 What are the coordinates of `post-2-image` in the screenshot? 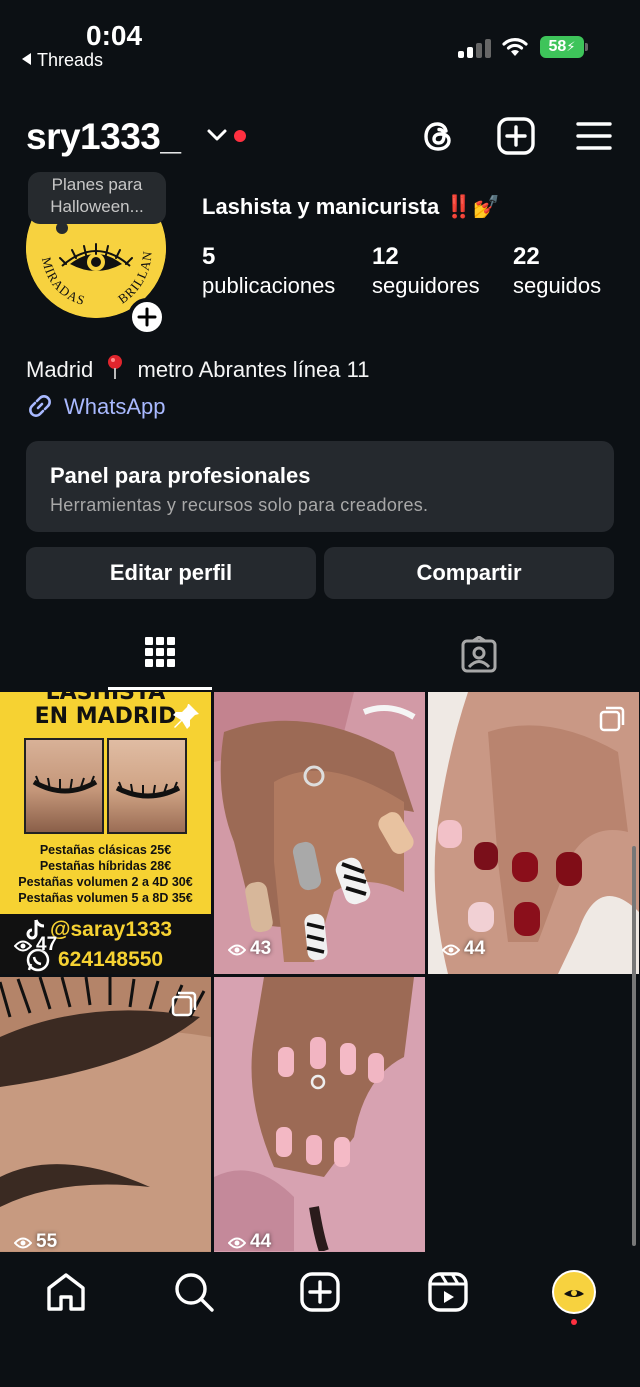 It's located at (319, 833).